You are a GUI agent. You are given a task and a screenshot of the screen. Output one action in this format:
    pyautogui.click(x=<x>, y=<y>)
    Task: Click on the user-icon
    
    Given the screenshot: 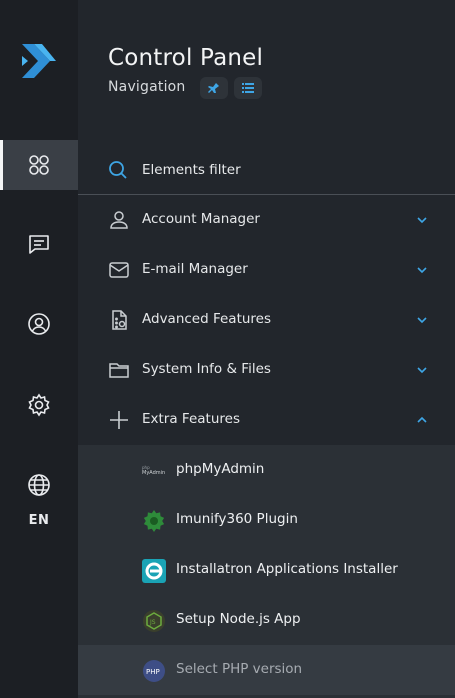 What is the action you would take?
    pyautogui.click(x=119, y=220)
    